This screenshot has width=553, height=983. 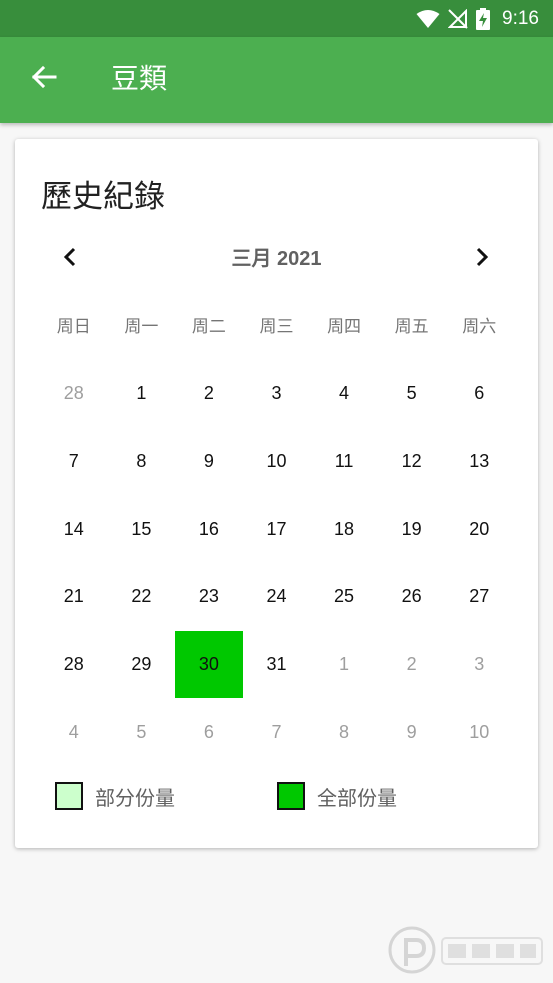 I want to click on next-month-button, so click(x=482, y=259).